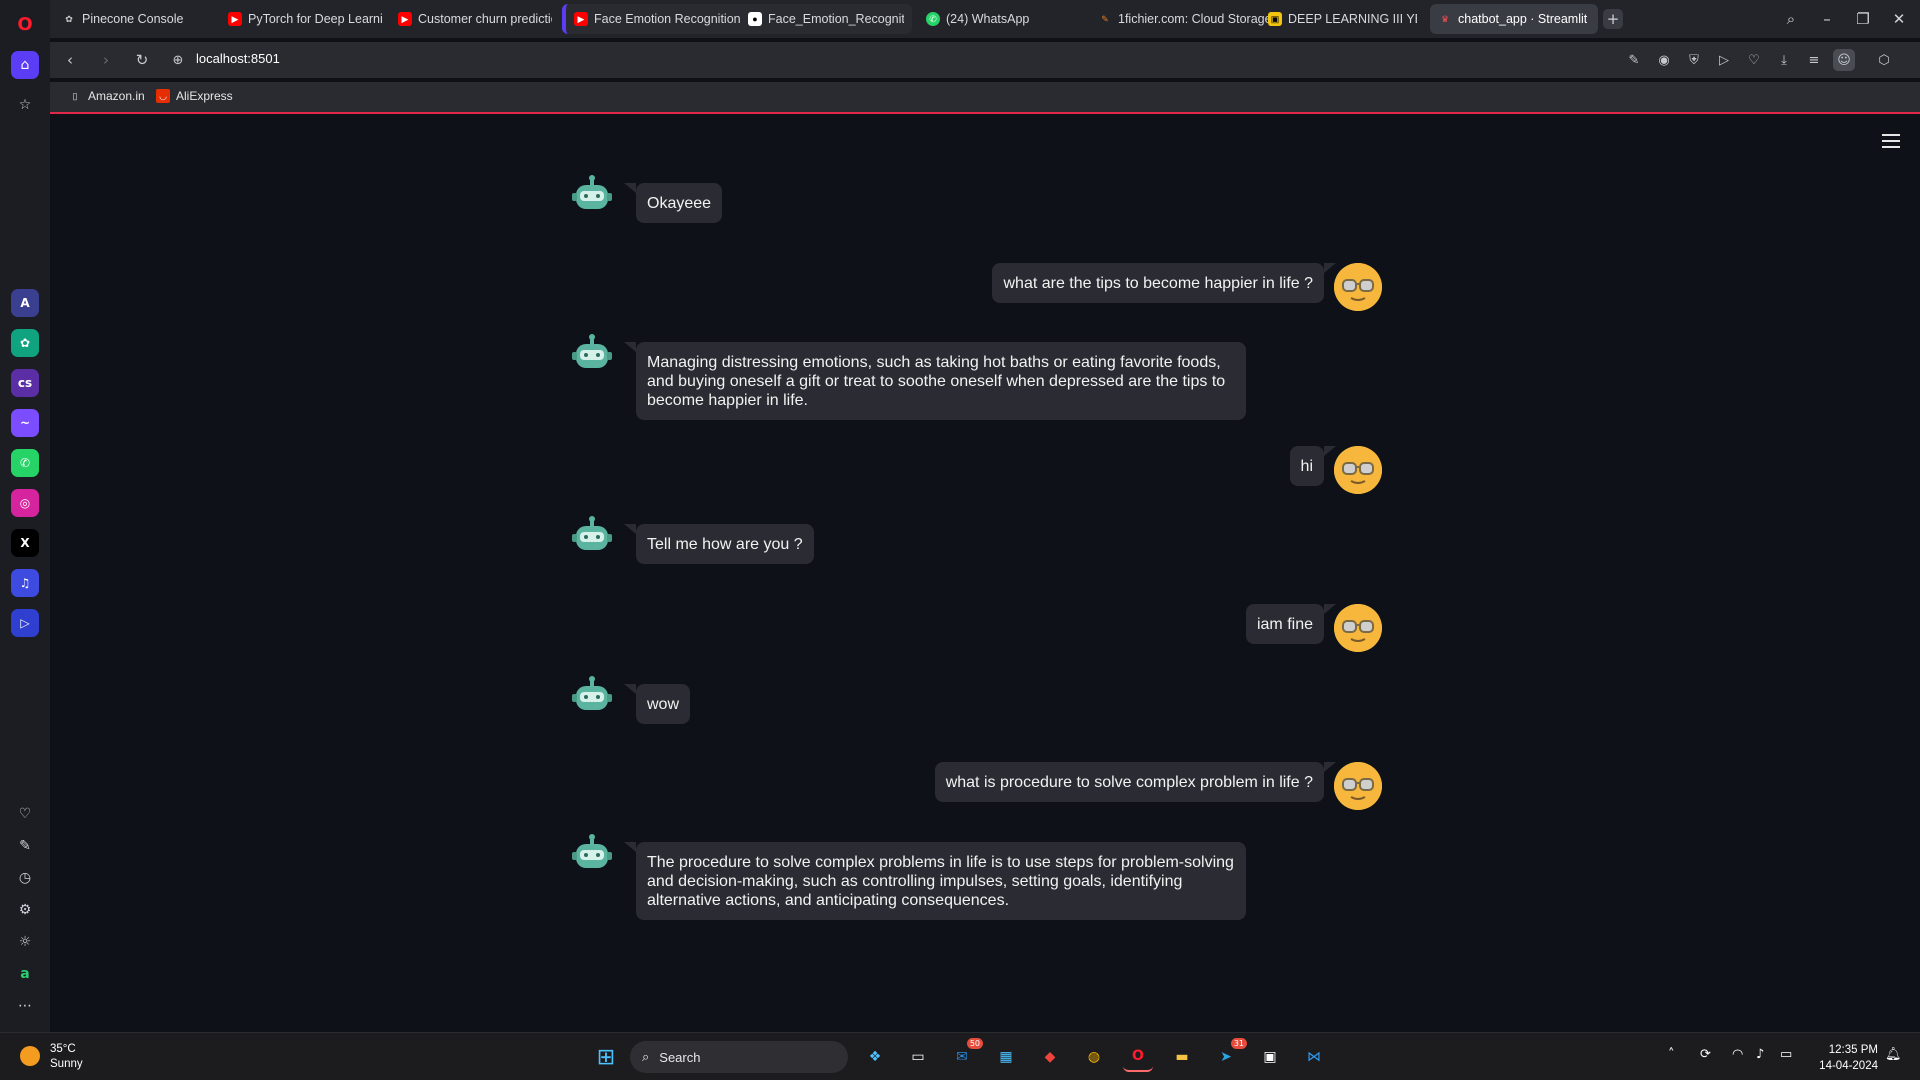 The width and height of the screenshot is (1920, 1080). I want to click on battery-icon: ▭, so click(1786, 1054).